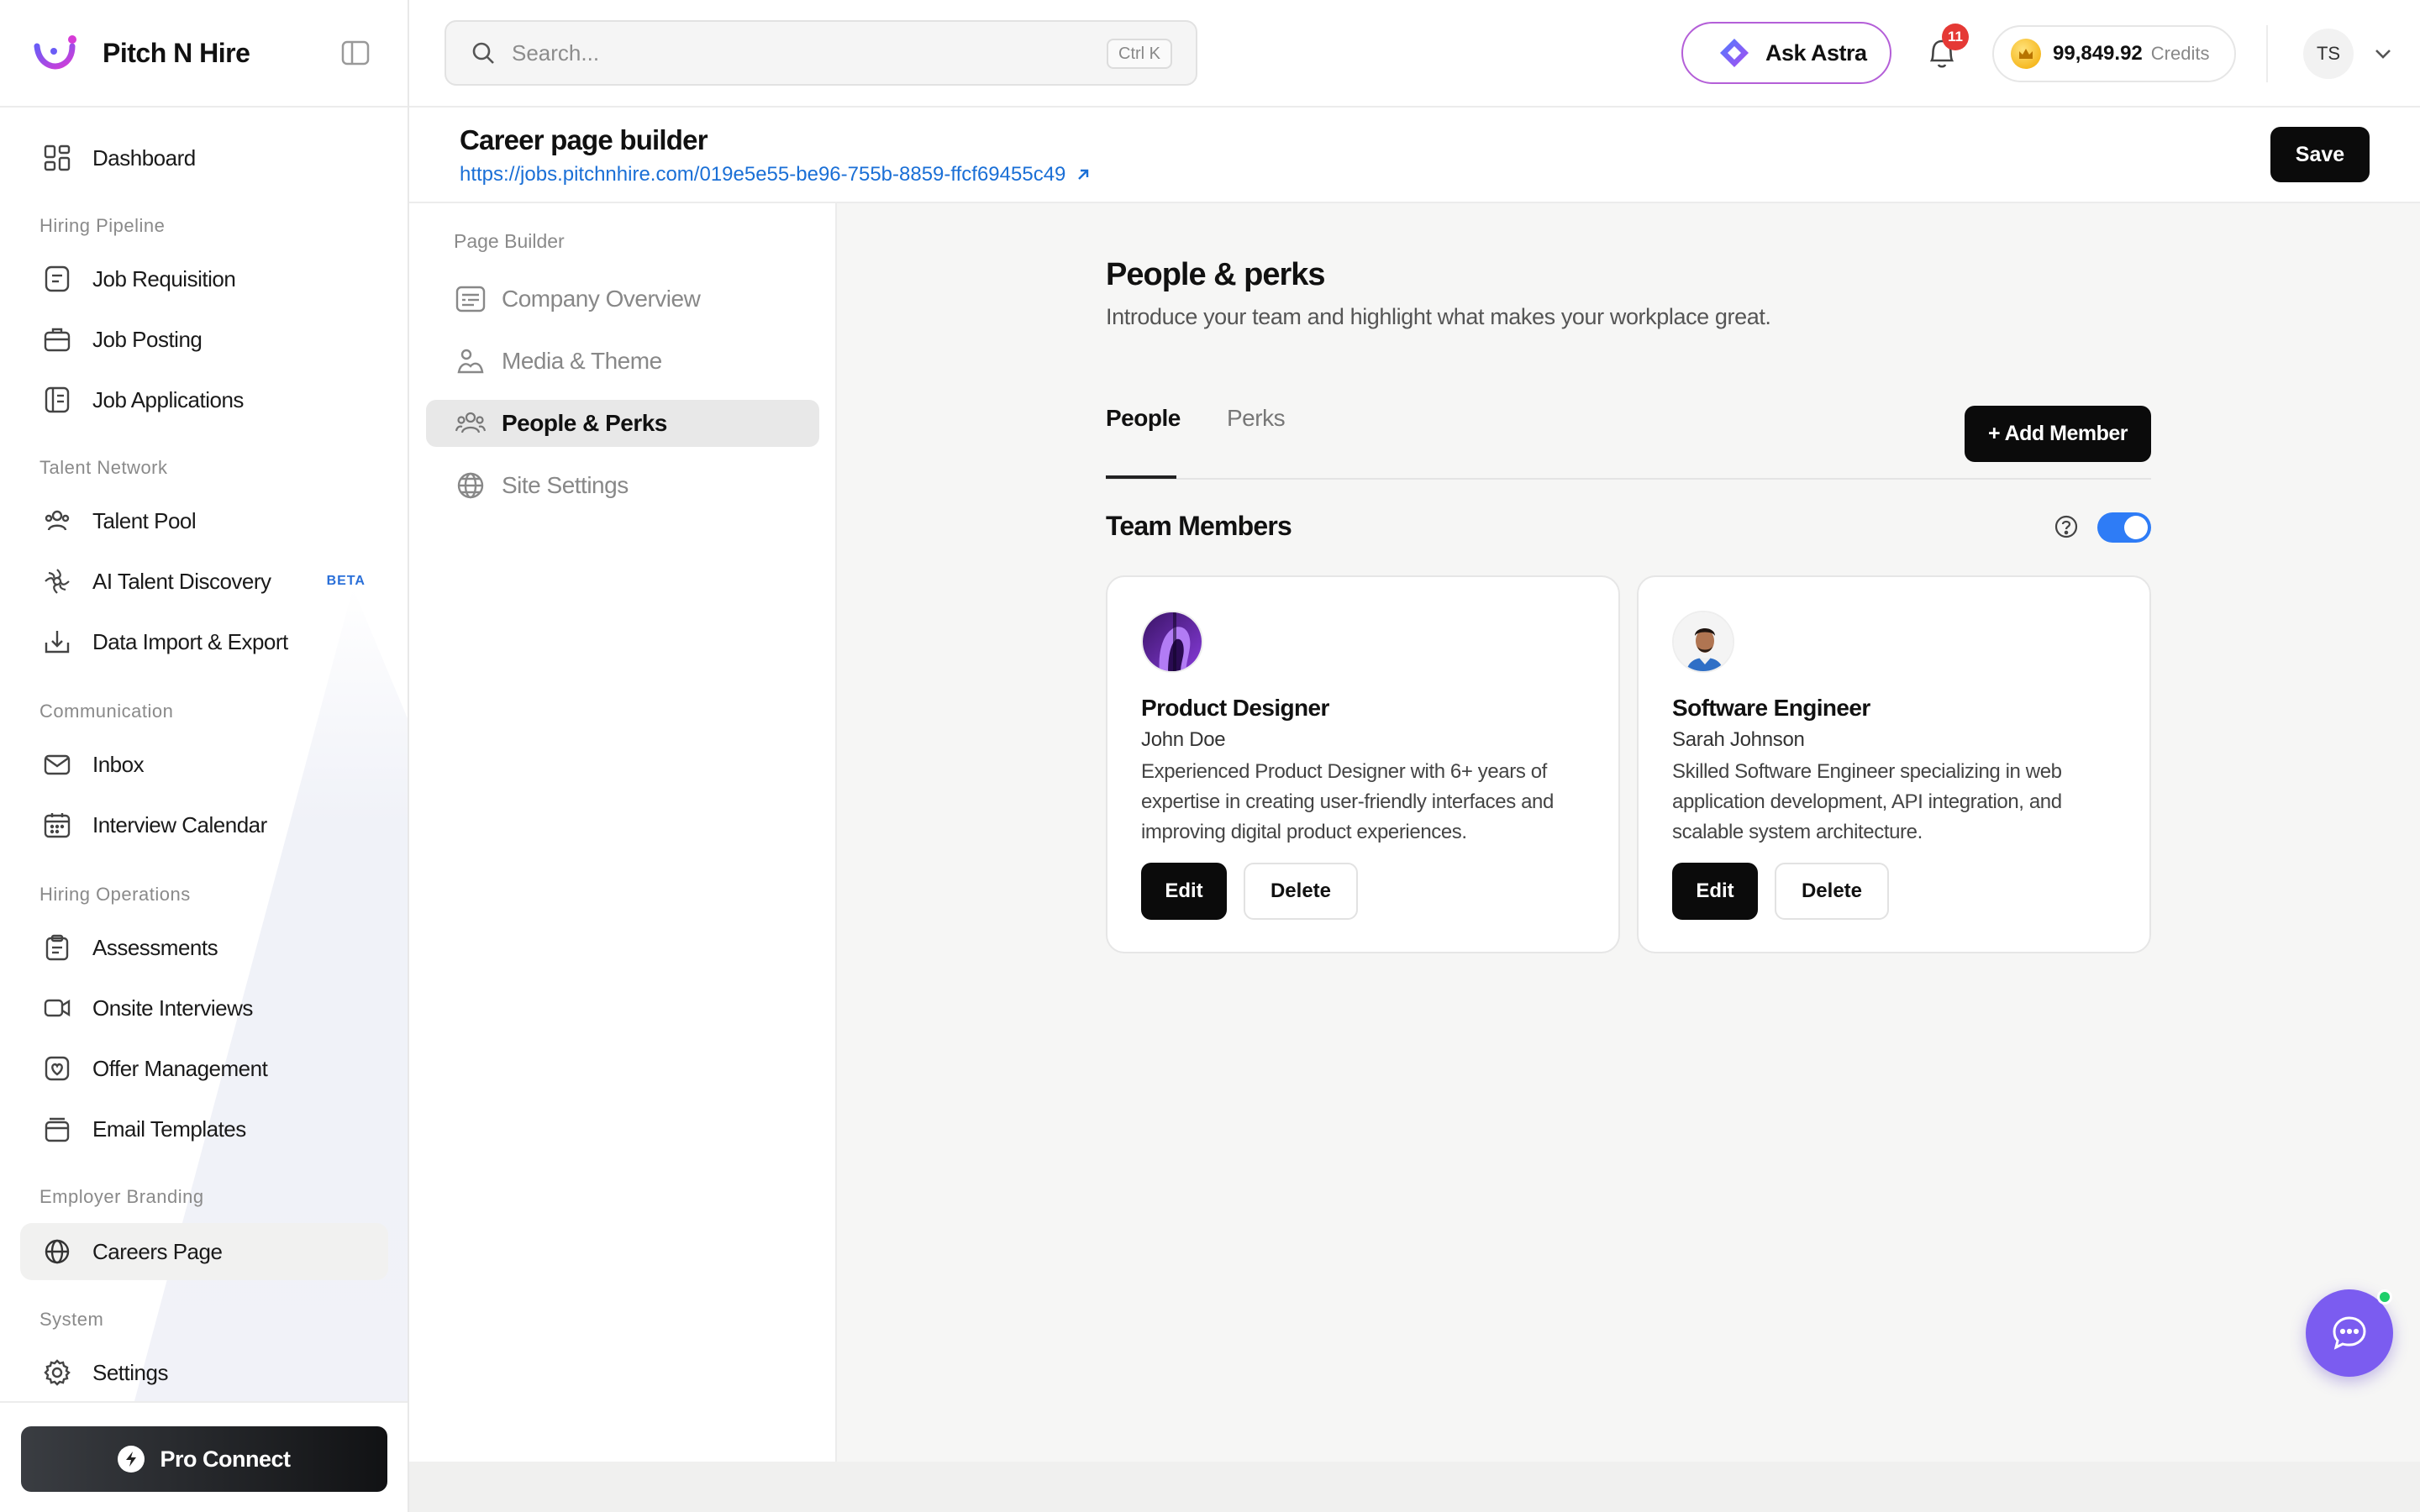 The image size is (2420, 1512). I want to click on ask-astra-button: Ask Astra, so click(1786, 53).